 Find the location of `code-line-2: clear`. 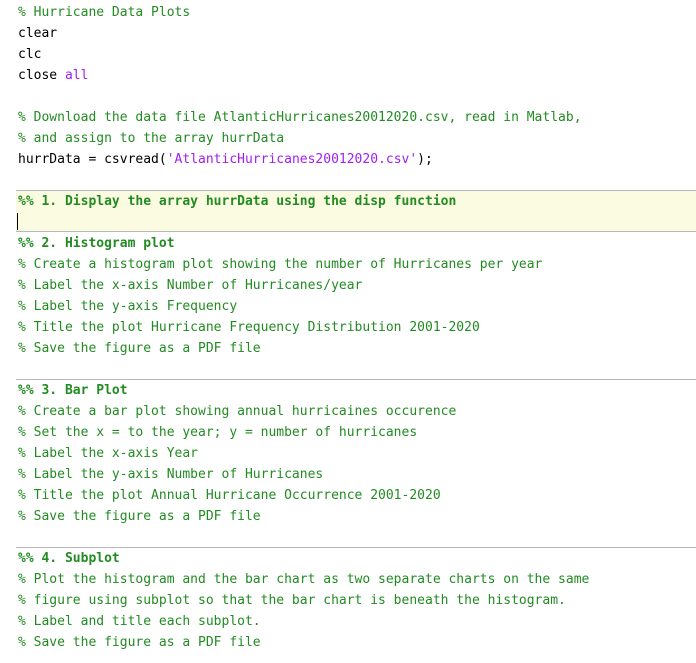

code-line-2: clear is located at coordinates (37, 33).